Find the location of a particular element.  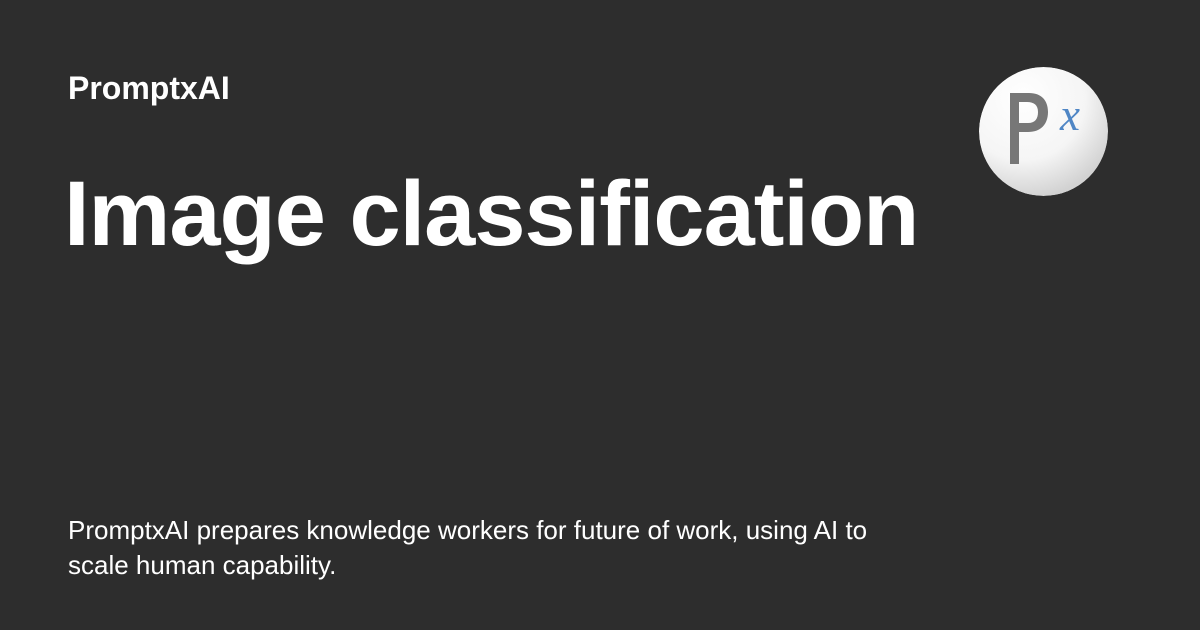

brand-name: PromptxAI is located at coordinates (149, 88).